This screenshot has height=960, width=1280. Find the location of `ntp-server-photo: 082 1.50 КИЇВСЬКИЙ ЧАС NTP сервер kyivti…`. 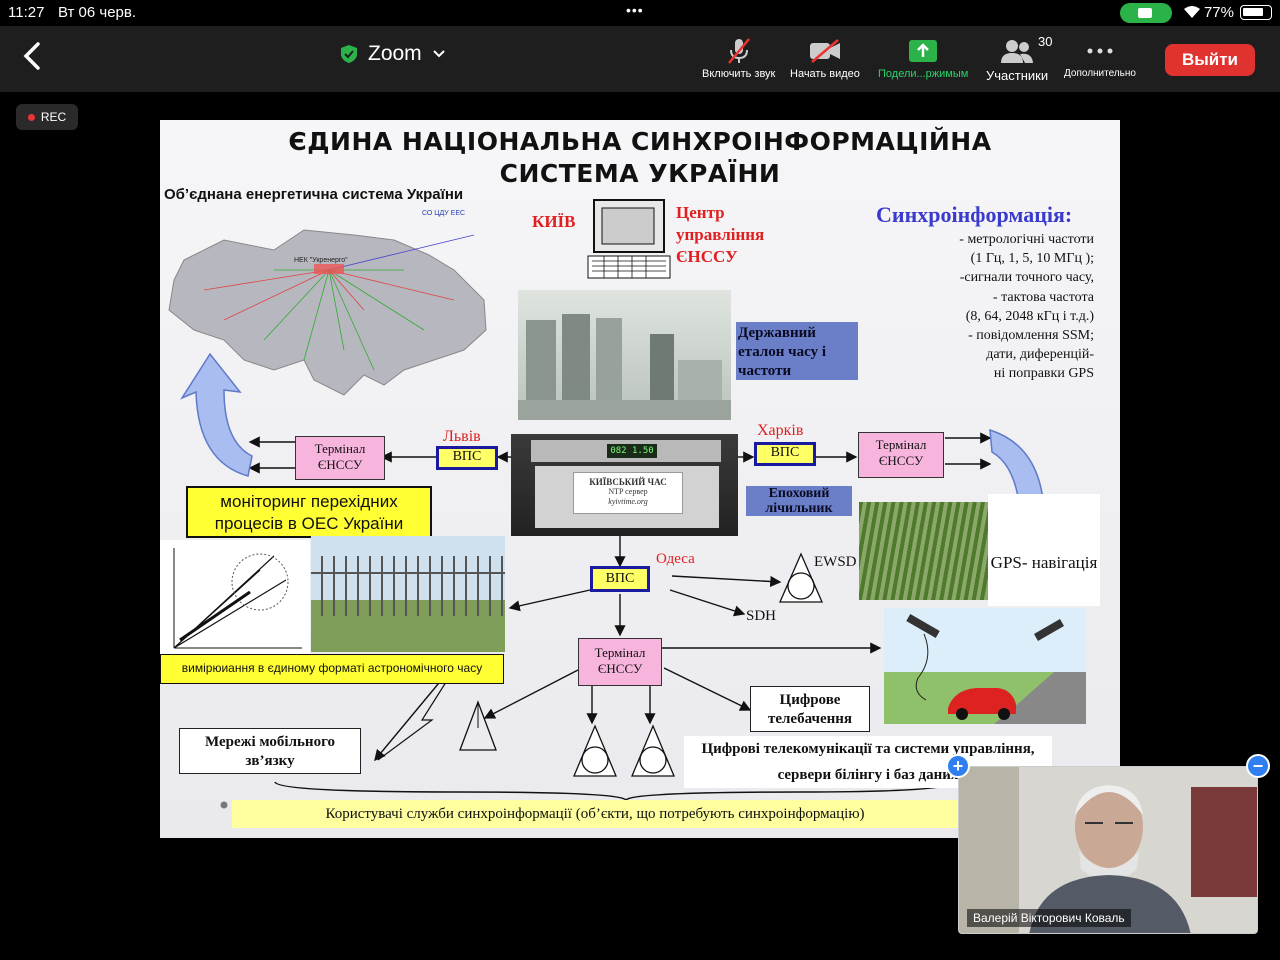

ntp-server-photo: 082 1.50 КИЇВСЬКИЙ ЧАС NTP сервер kyivti… is located at coordinates (624, 485).